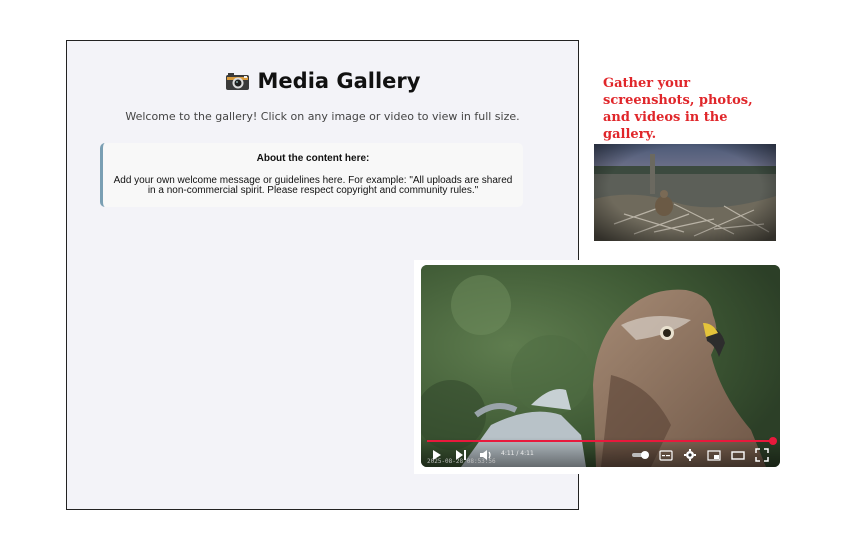  I want to click on settings-gear-icon, so click(690, 455).